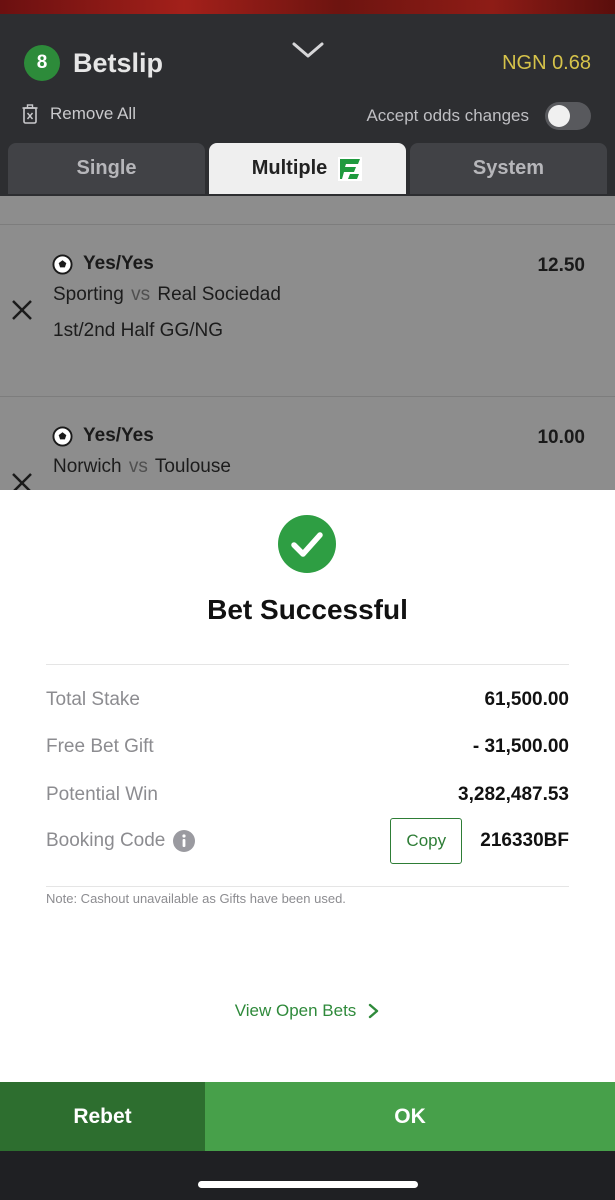 The height and width of the screenshot is (1200, 615). What do you see at coordinates (106, 840) in the screenshot?
I see `booking-code-label: Booking Code` at bounding box center [106, 840].